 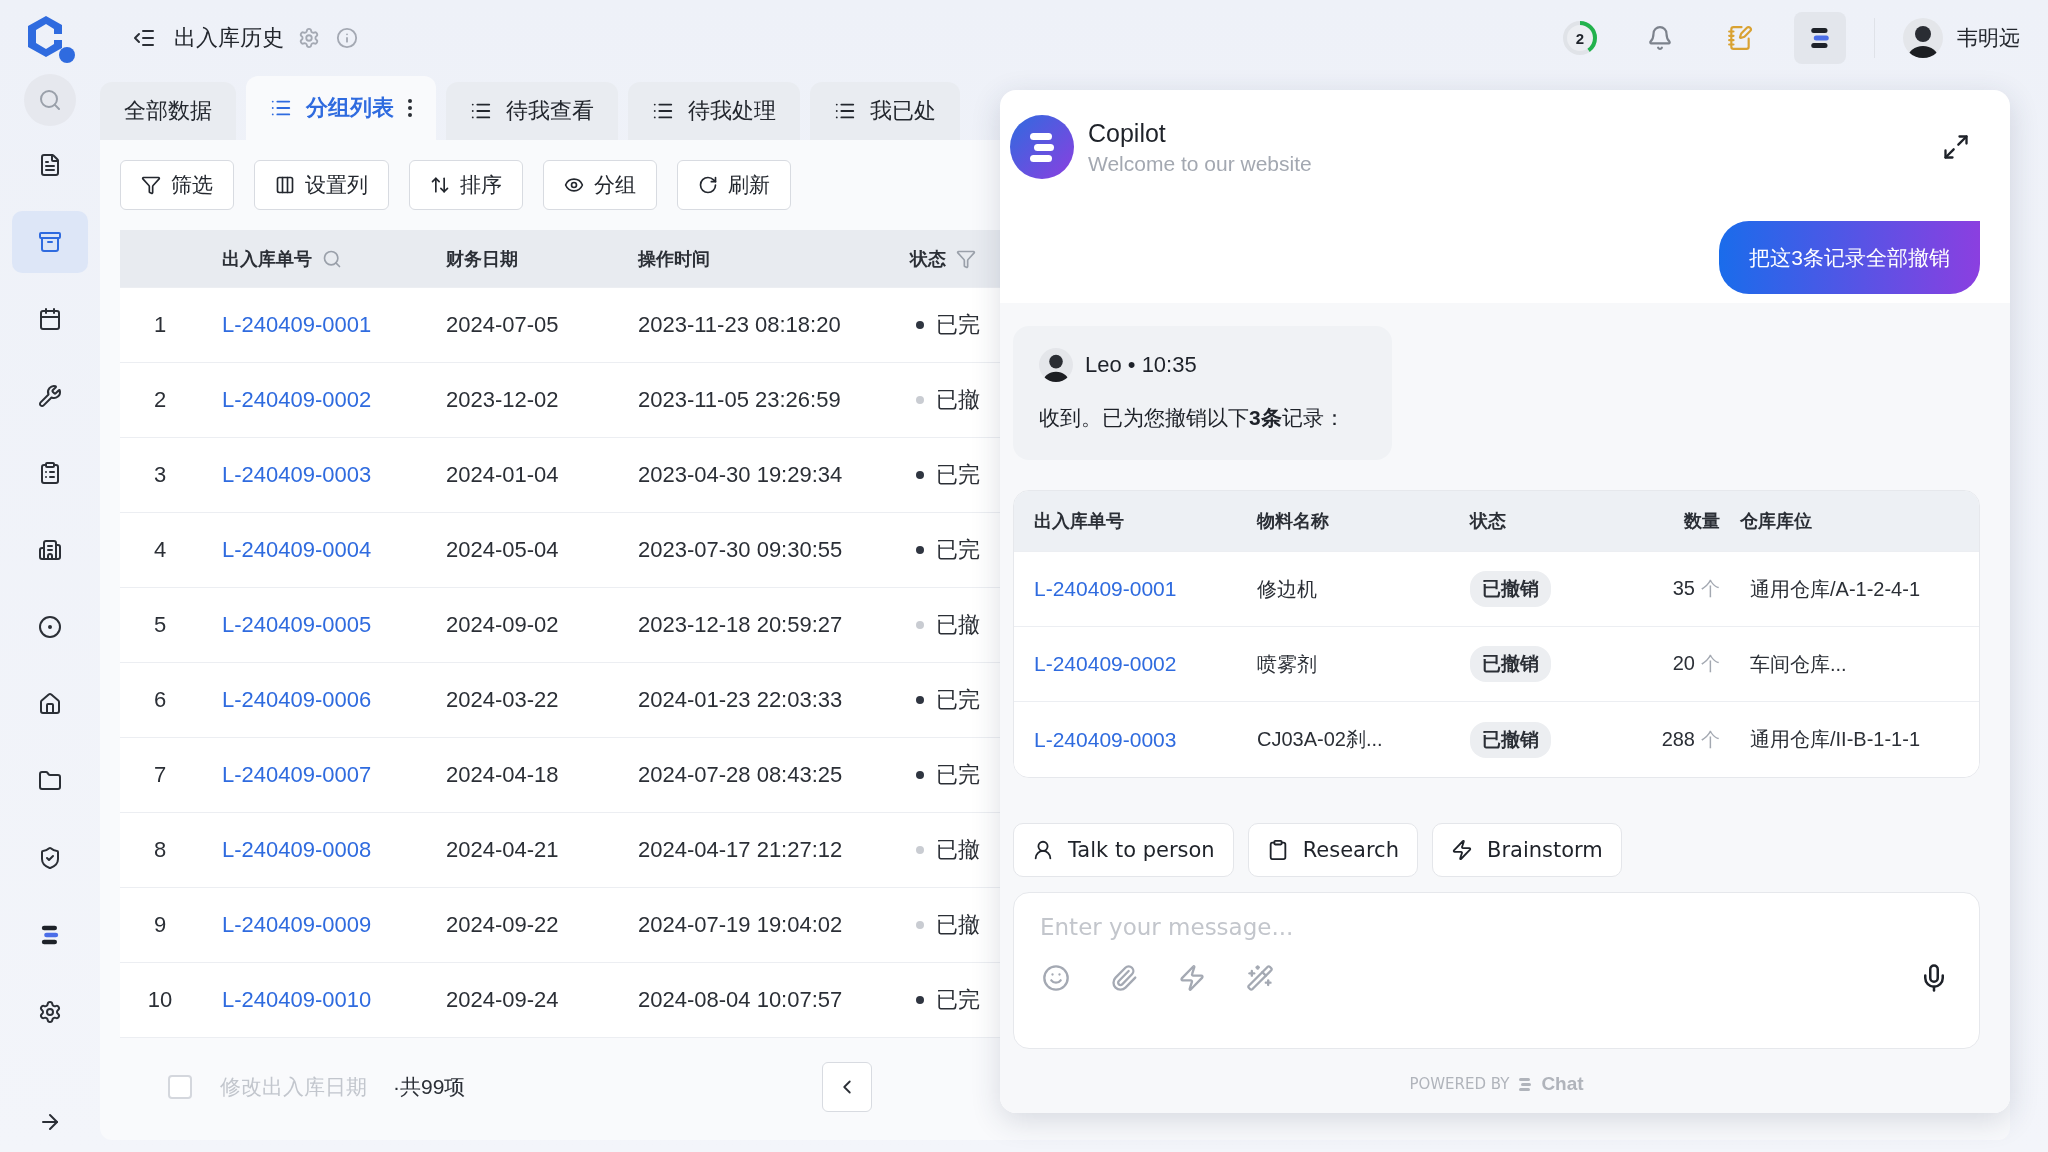 What do you see at coordinates (502, 325) in the screenshot?
I see `table-cell-text: 2024-07-05` at bounding box center [502, 325].